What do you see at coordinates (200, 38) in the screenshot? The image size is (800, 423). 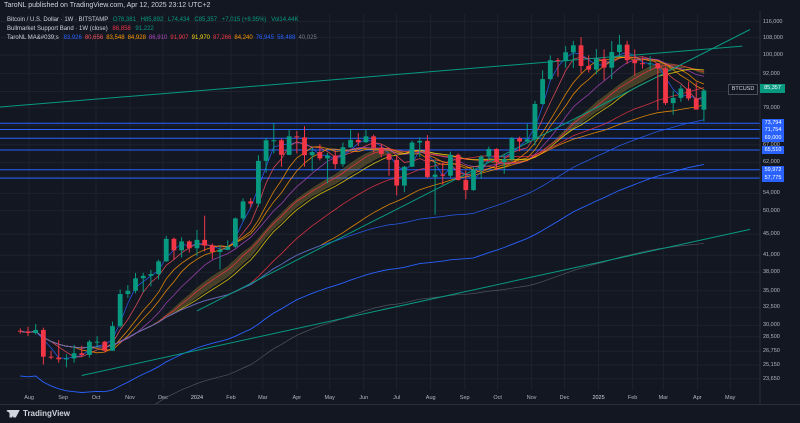 I see `ma-value: 91,970` at bounding box center [200, 38].